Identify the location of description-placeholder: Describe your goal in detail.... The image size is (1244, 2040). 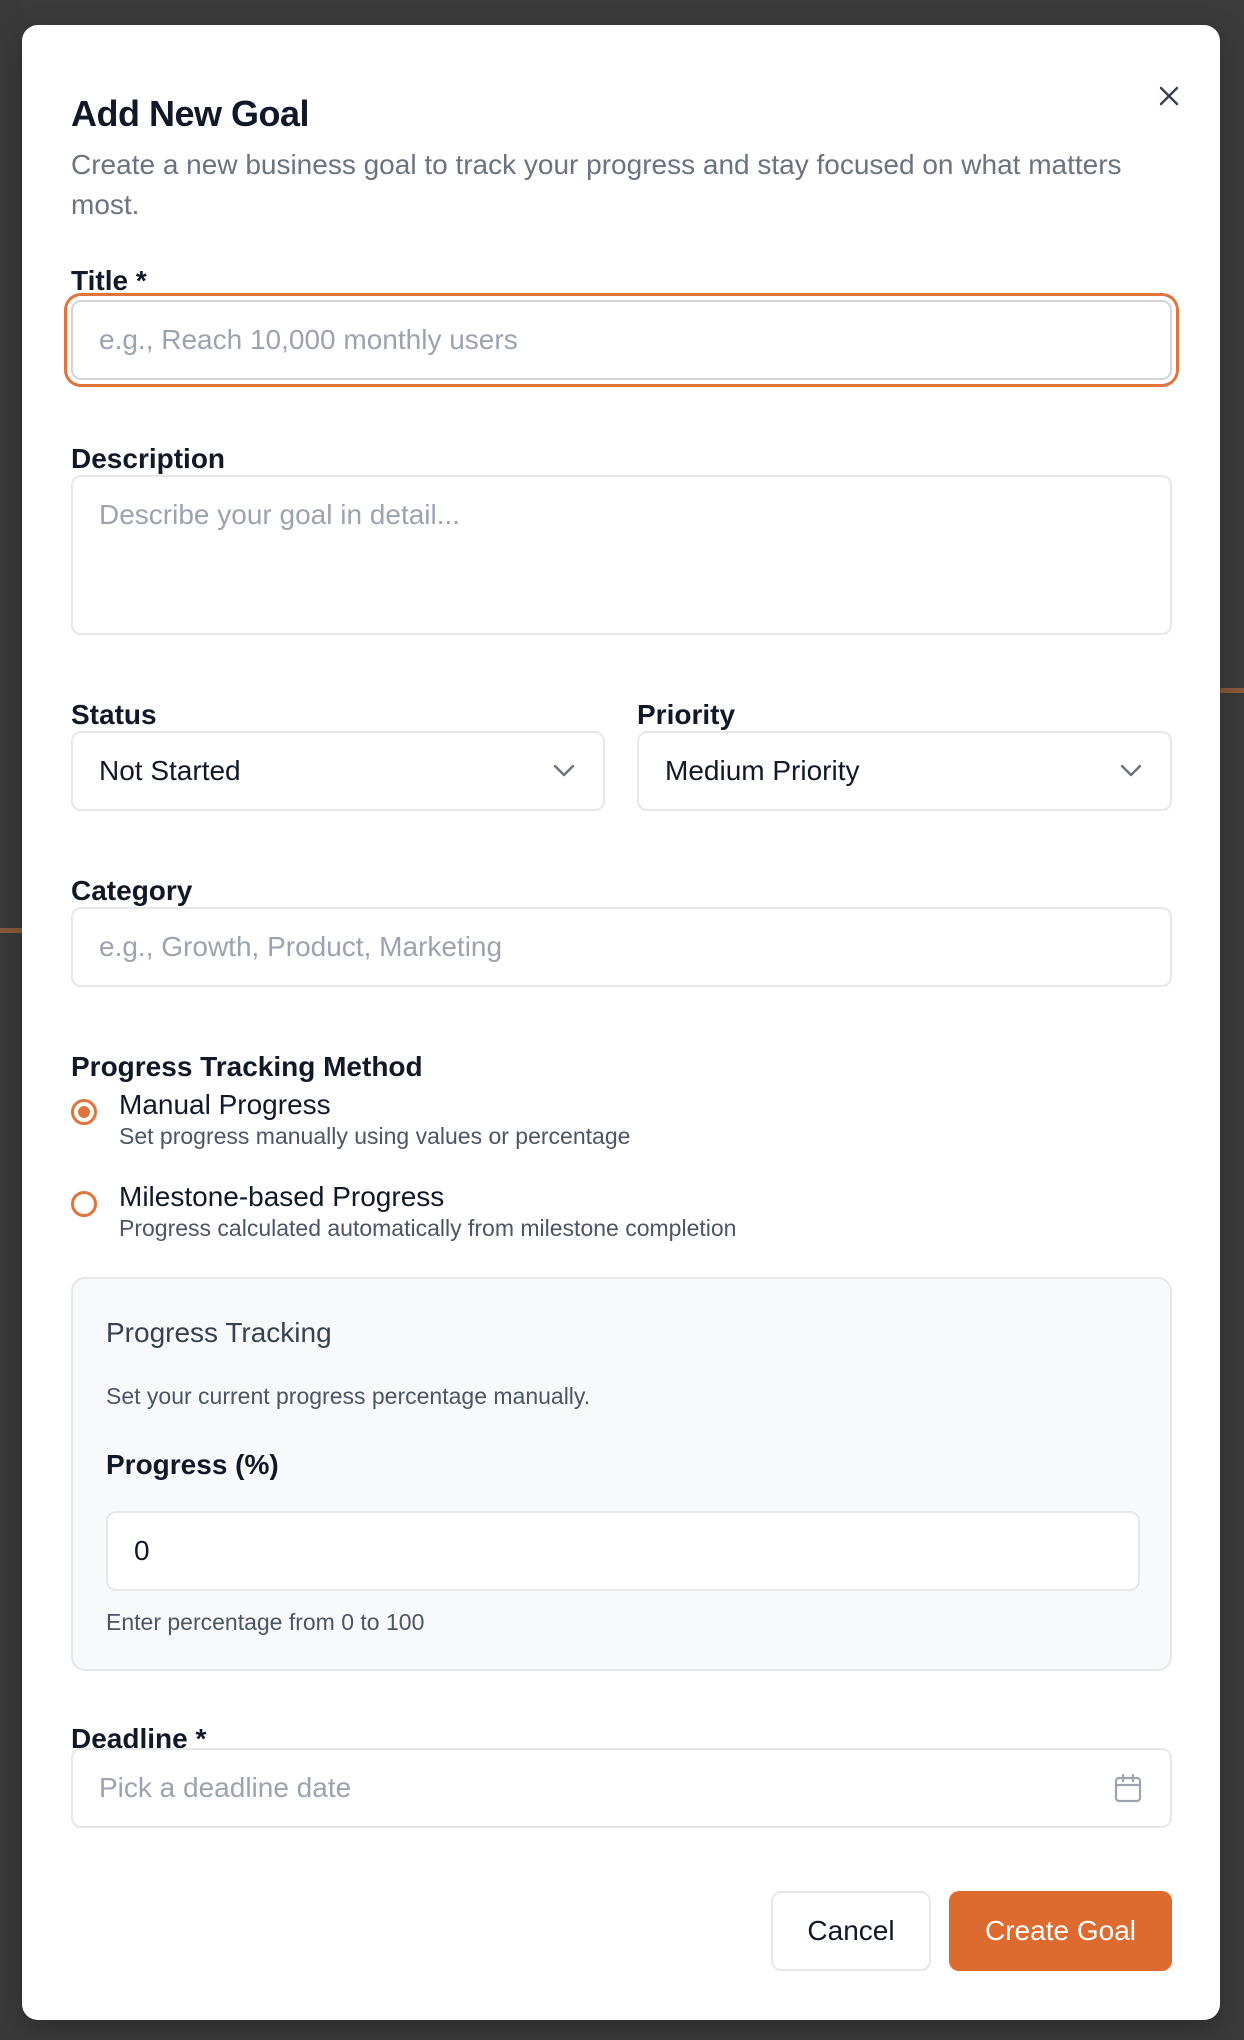
(280, 514).